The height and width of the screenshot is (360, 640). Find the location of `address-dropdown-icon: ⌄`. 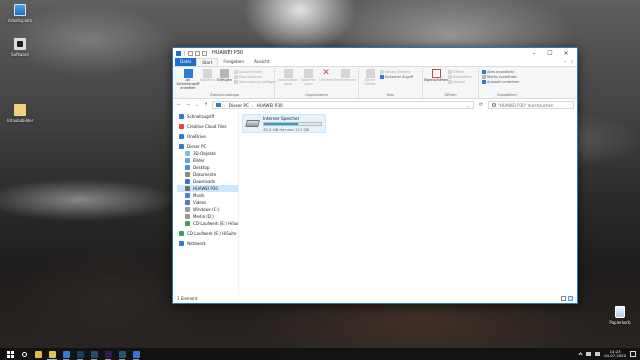

address-dropdown-icon: ⌄ is located at coordinates (468, 105).